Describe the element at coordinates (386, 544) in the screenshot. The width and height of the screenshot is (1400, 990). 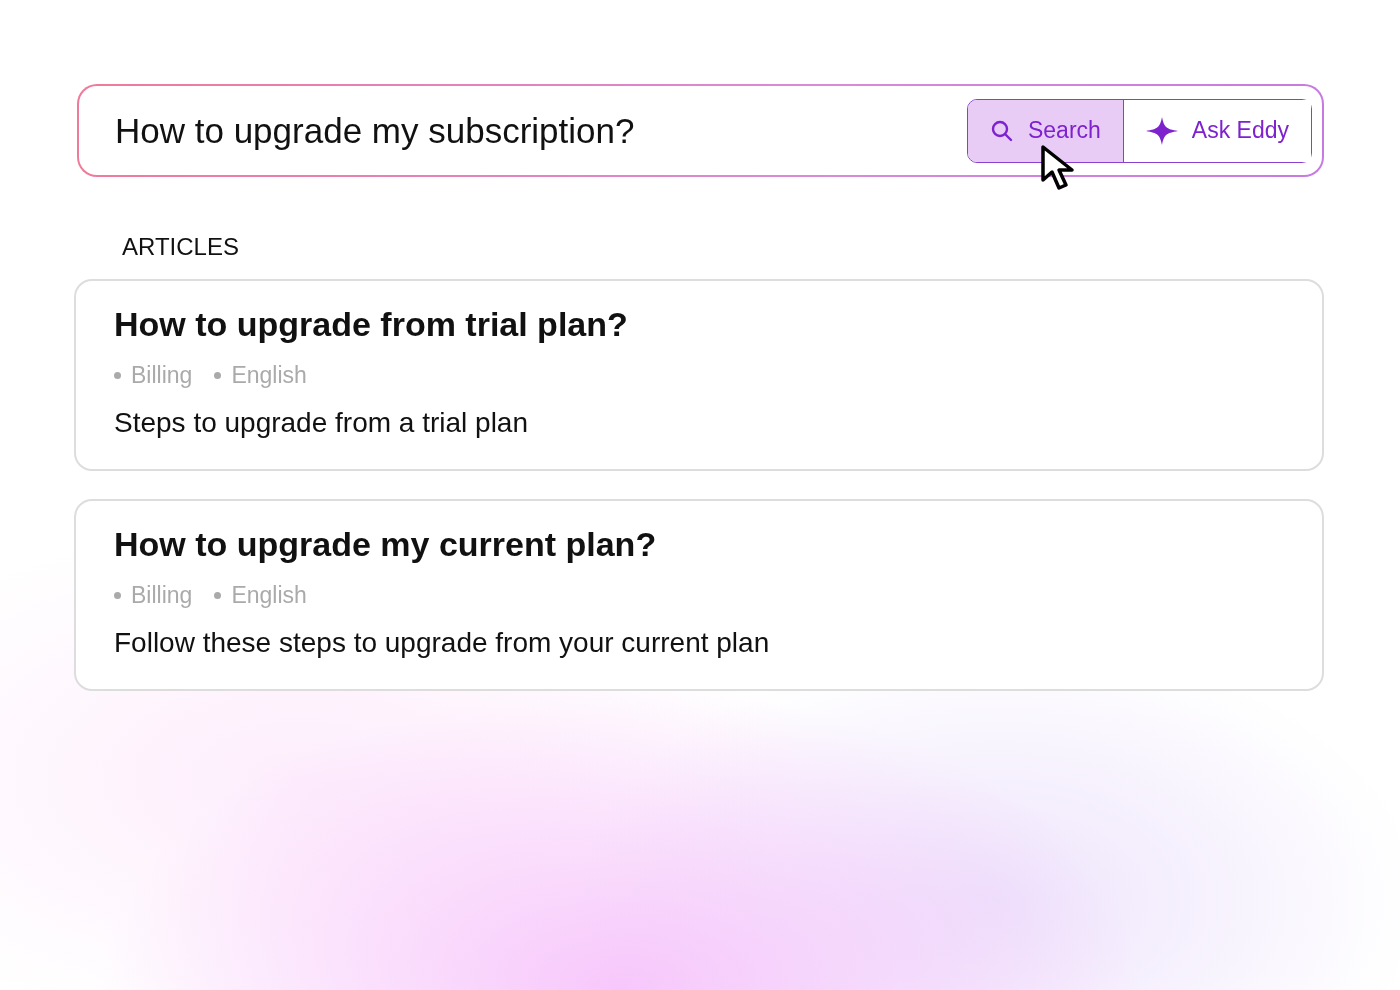
I see `article-title: How to upgrade my current plan?` at that location.